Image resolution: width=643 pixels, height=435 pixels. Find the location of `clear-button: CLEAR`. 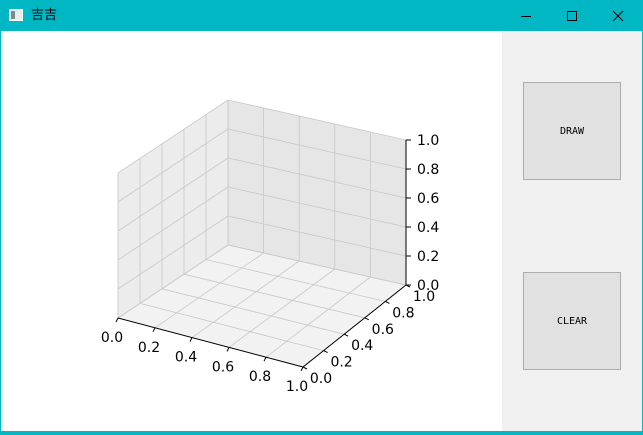

clear-button: CLEAR is located at coordinates (572, 321).